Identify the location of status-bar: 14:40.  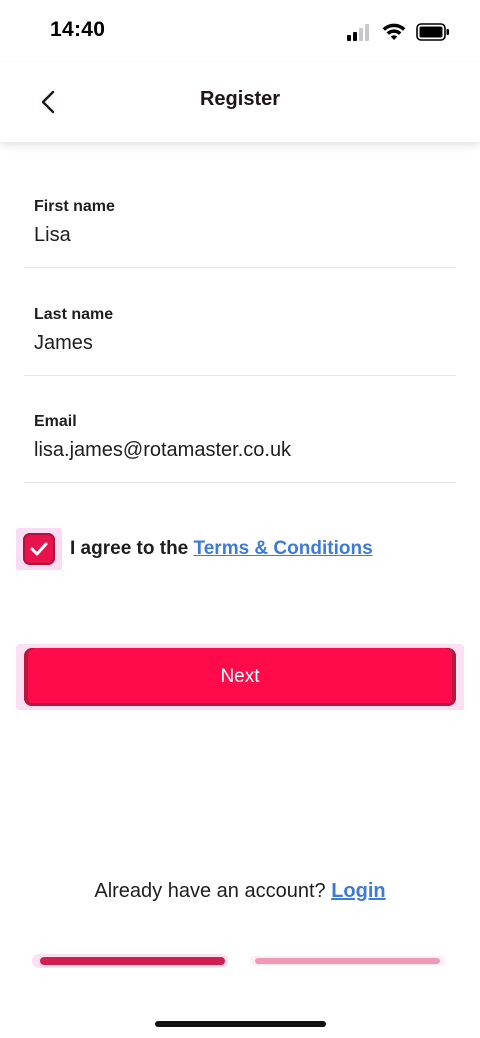
(240, 31).